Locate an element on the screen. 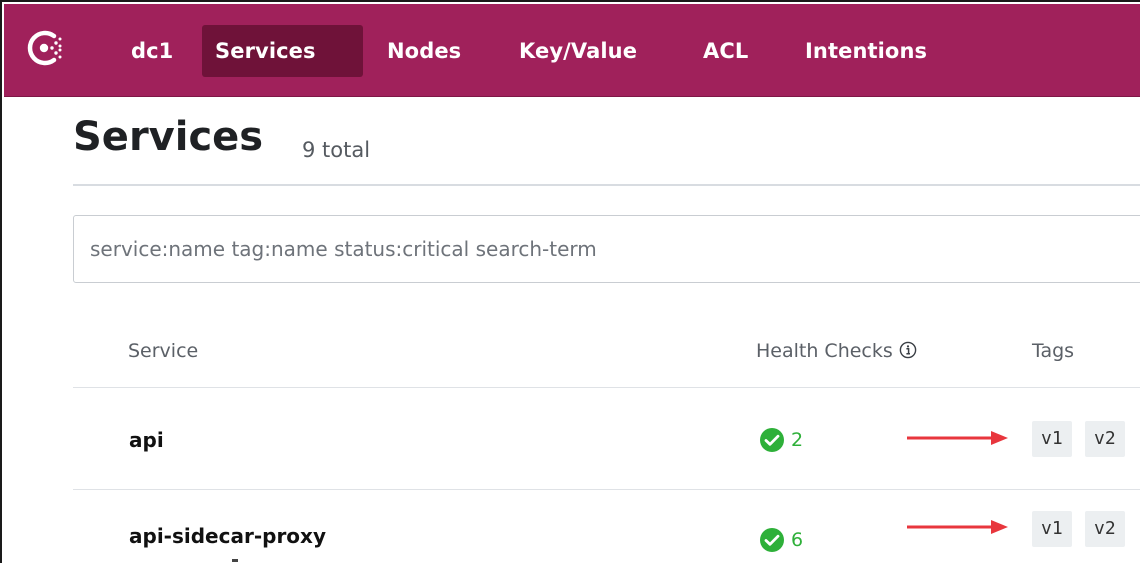  datacenter-selector: dc1 is located at coordinates (152, 51).